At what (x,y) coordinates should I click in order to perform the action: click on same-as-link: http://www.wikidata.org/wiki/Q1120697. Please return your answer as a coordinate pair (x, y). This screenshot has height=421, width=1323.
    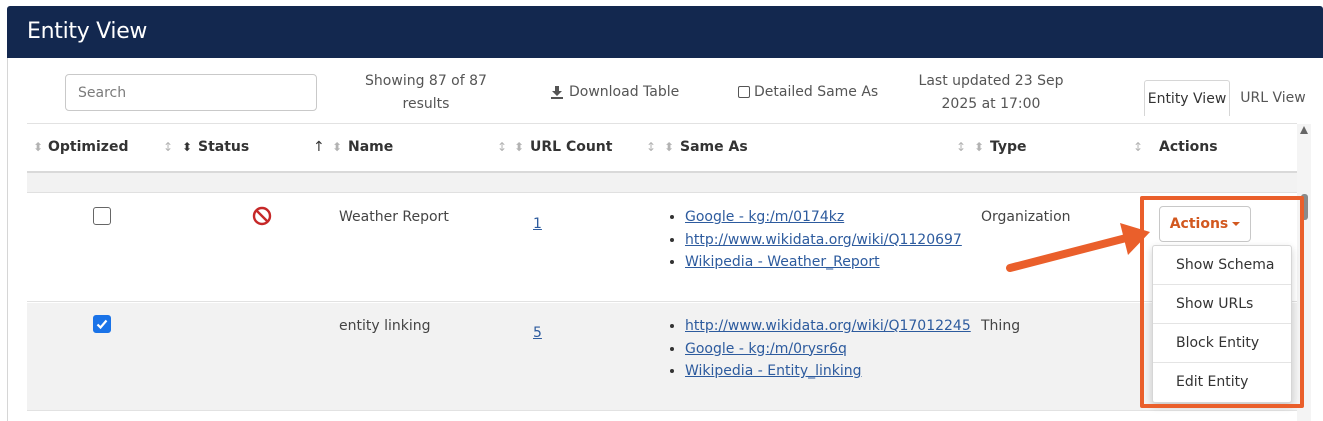
    Looking at the image, I should click on (823, 240).